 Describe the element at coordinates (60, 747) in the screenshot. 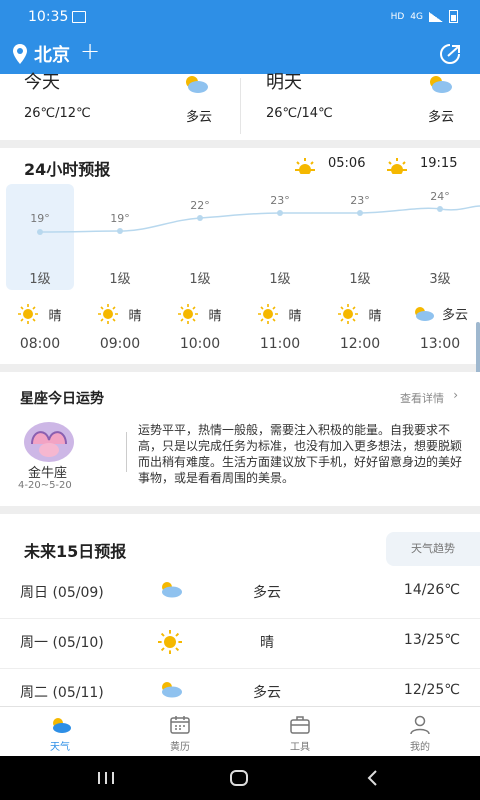

I see `tab-label: 天气` at that location.